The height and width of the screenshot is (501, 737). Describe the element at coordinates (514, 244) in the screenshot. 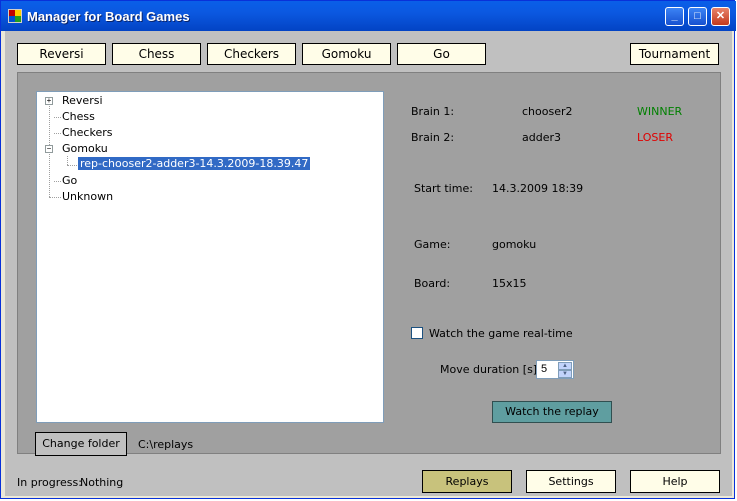

I see `game-value: gomoku` at that location.